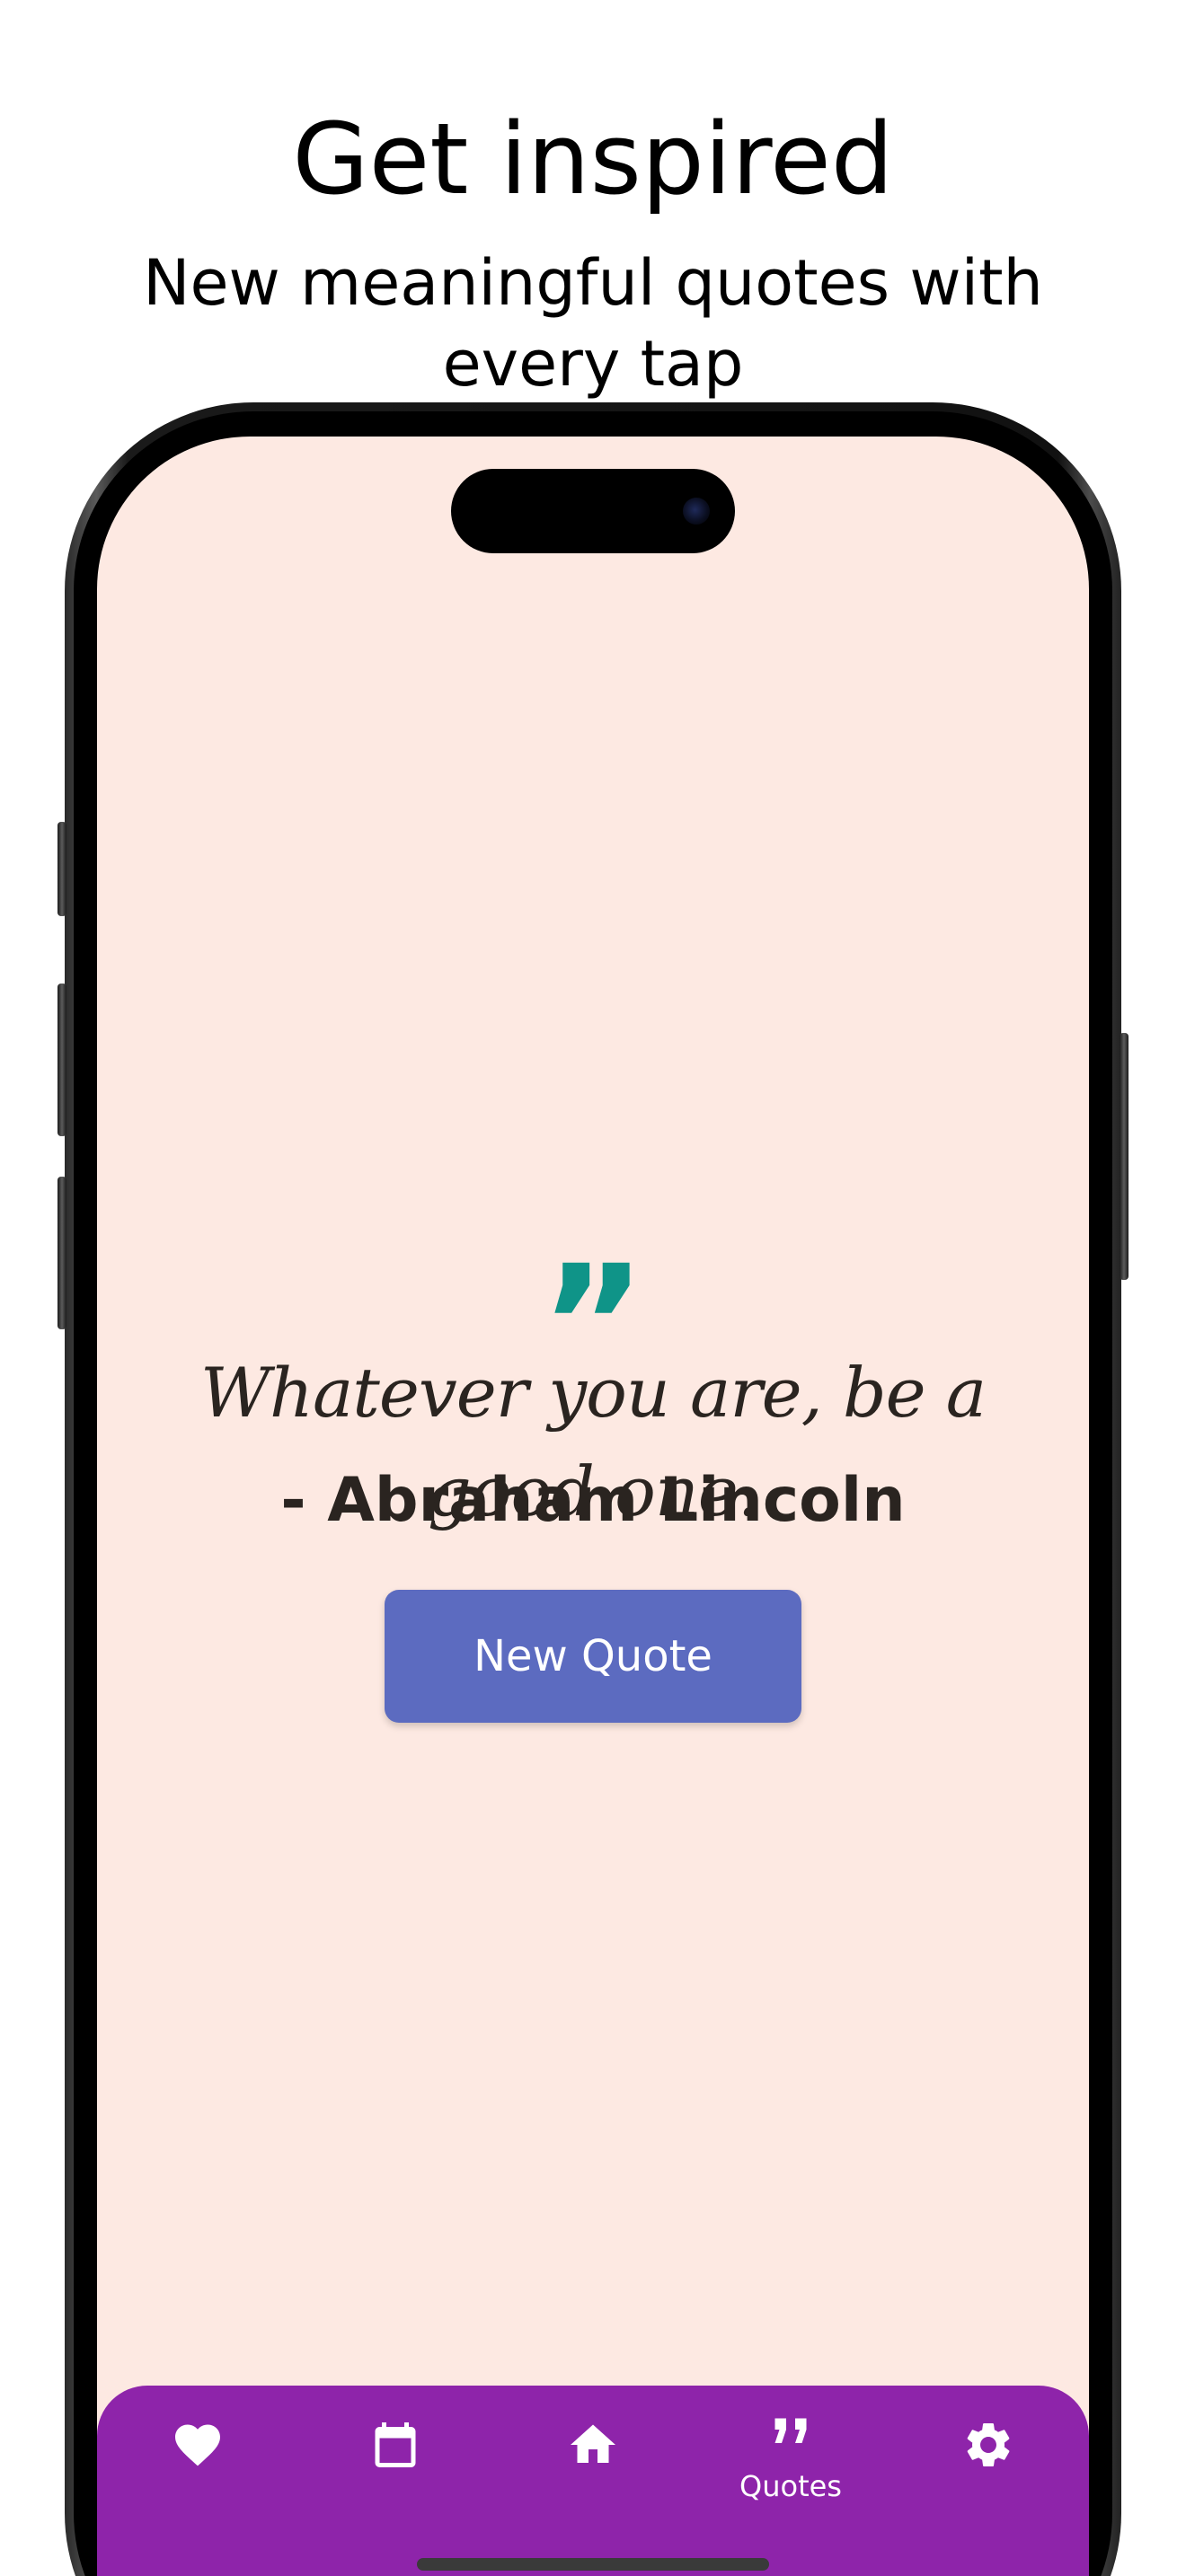 The width and height of the screenshot is (1186, 2576). What do you see at coordinates (593, 511) in the screenshot?
I see `dynamic-island` at bounding box center [593, 511].